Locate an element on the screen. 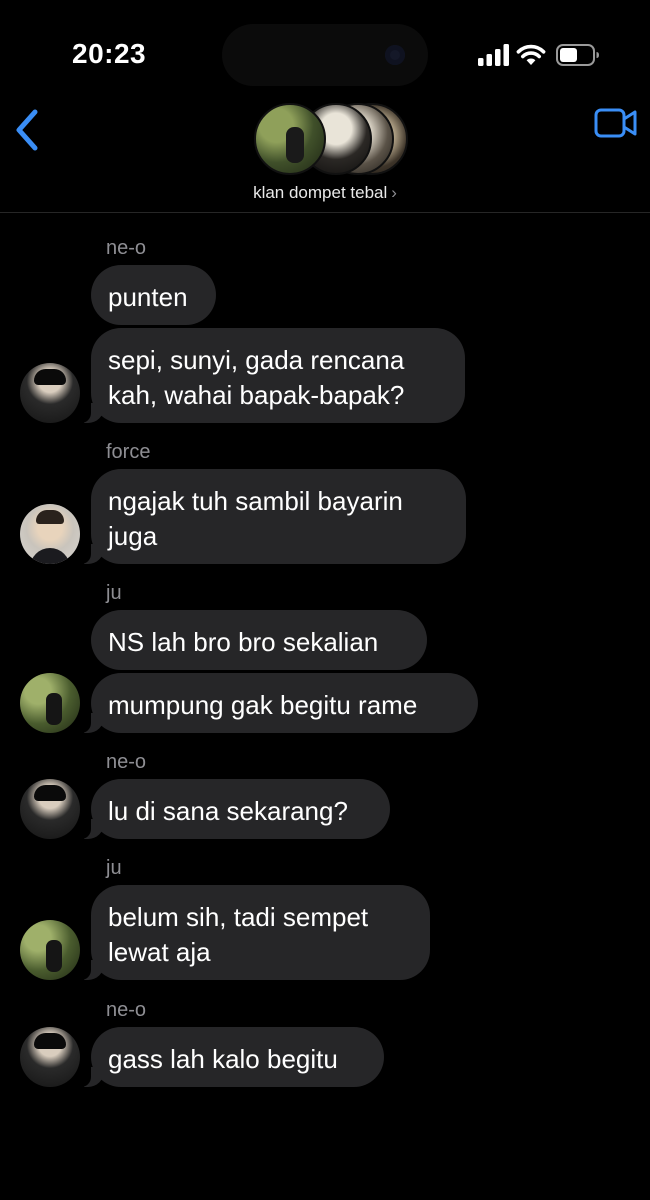 This screenshot has width=650, height=1200. message-bubble: gass lah kalo begitu is located at coordinates (232, 1057).